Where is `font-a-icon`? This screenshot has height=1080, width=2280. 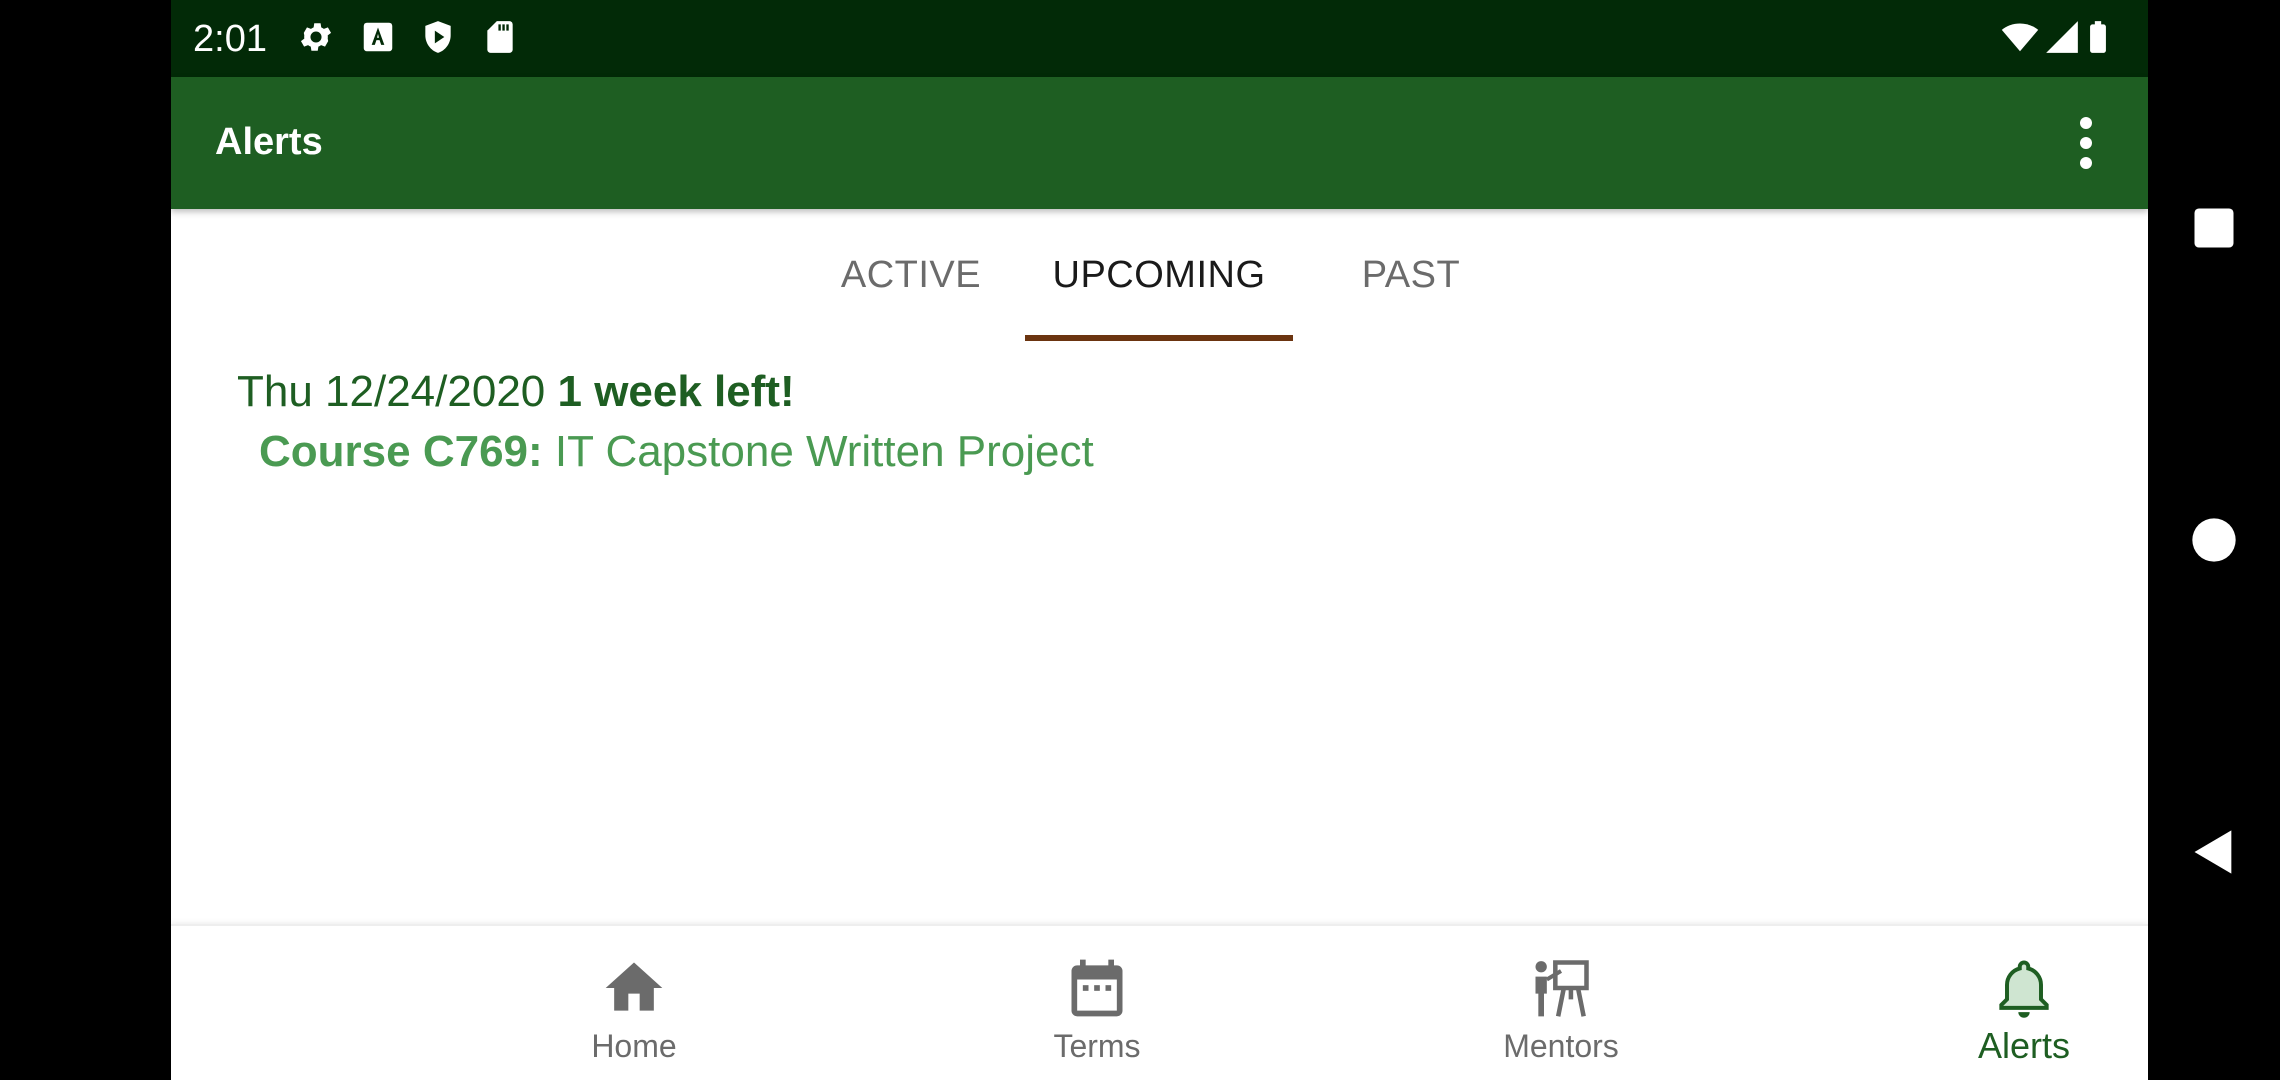
font-a-icon is located at coordinates (378, 37).